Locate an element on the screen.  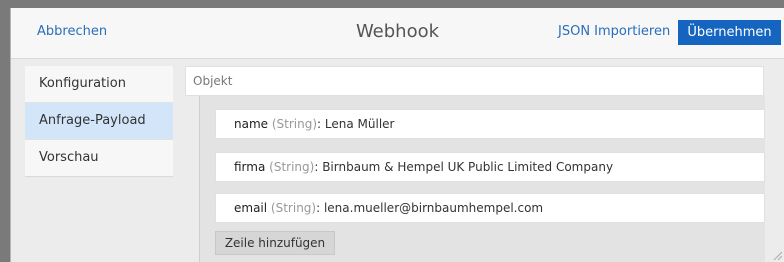
cancel-link: Abbrechen is located at coordinates (72, 31).